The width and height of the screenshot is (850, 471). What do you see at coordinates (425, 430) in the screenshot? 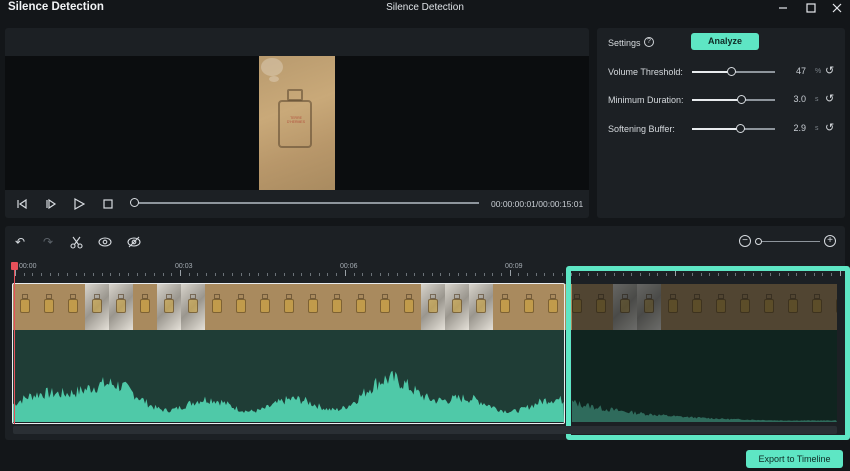
I see `timeline-scrollbar` at bounding box center [425, 430].